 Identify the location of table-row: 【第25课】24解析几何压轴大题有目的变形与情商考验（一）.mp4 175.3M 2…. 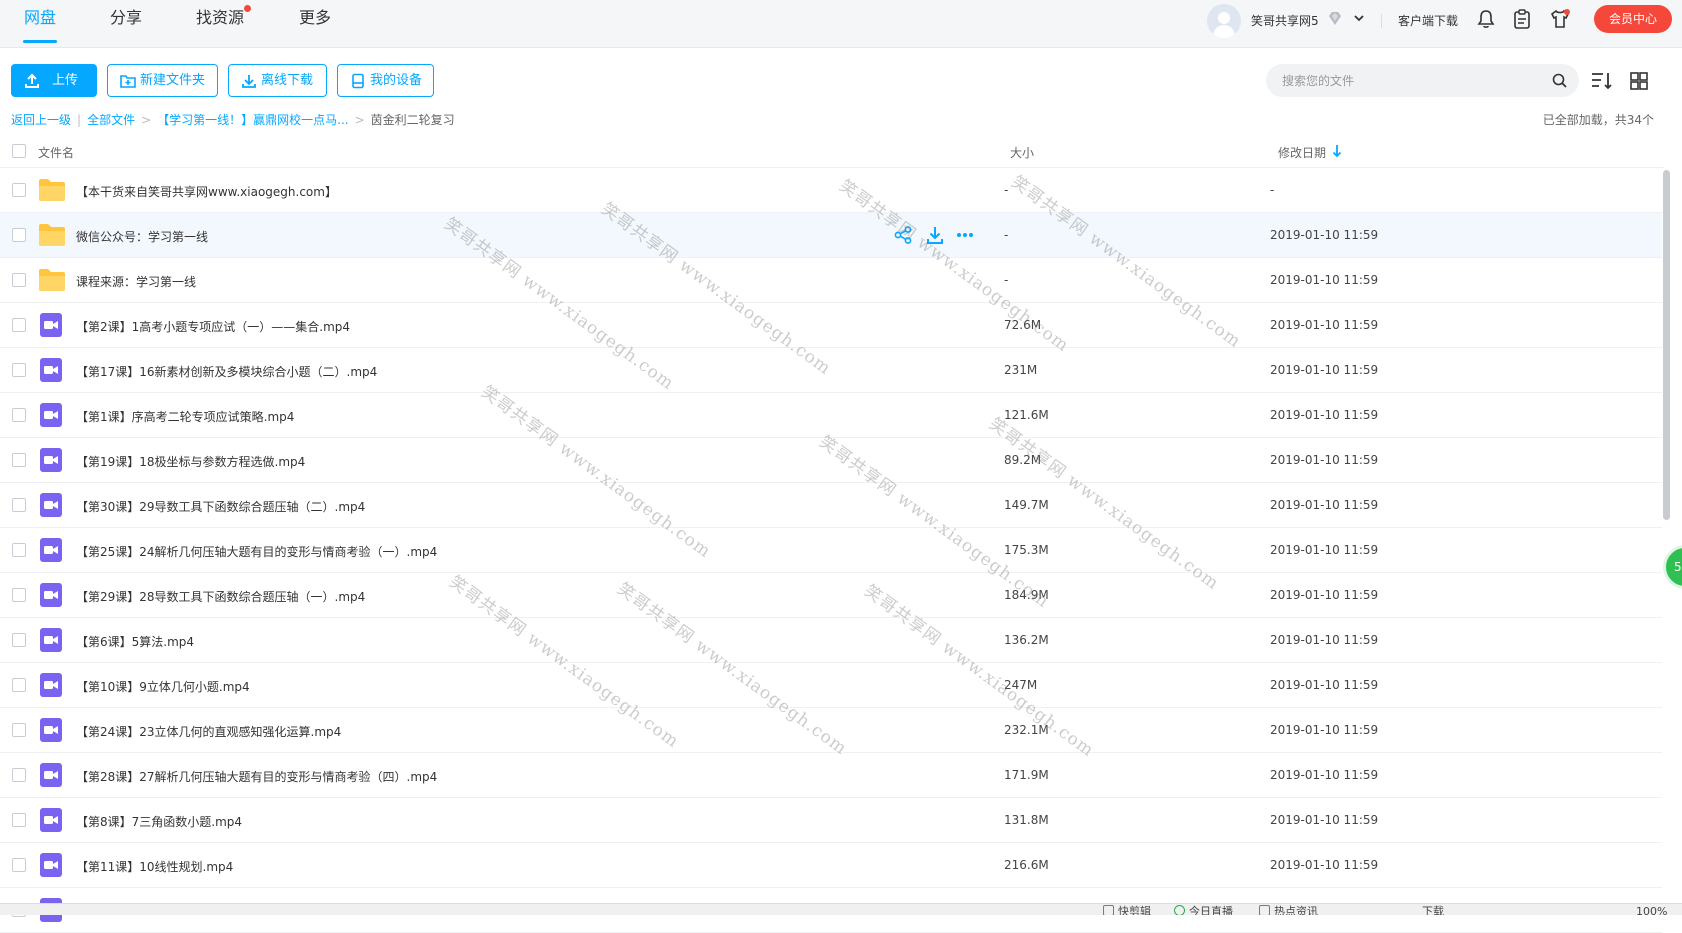
(831, 550).